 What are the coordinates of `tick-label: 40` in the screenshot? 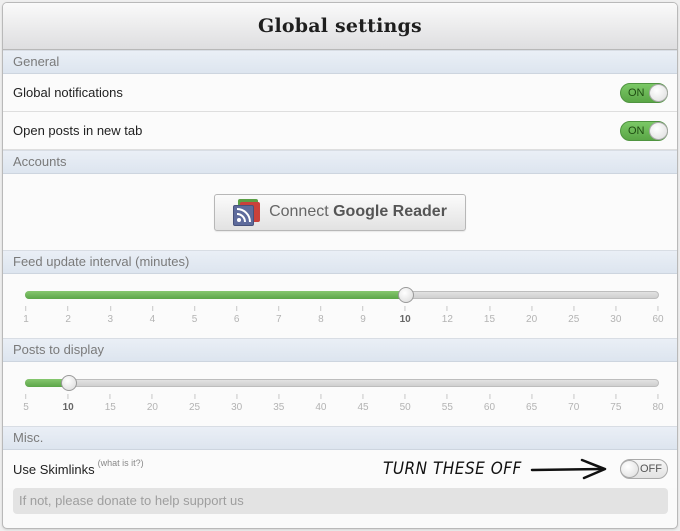 It's located at (320, 403).